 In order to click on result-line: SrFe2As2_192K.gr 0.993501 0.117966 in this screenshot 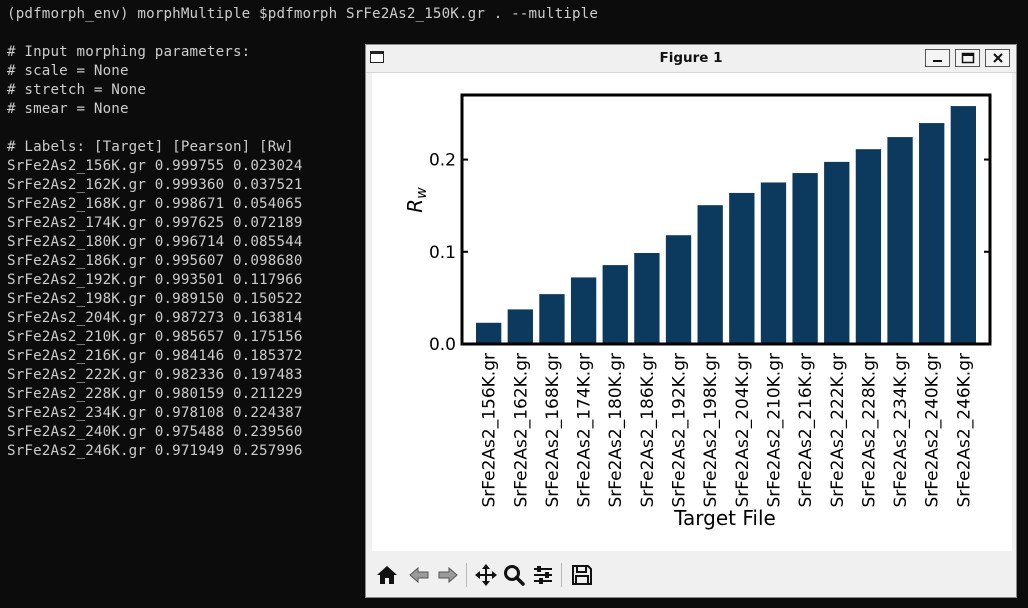, I will do `click(155, 280)`.